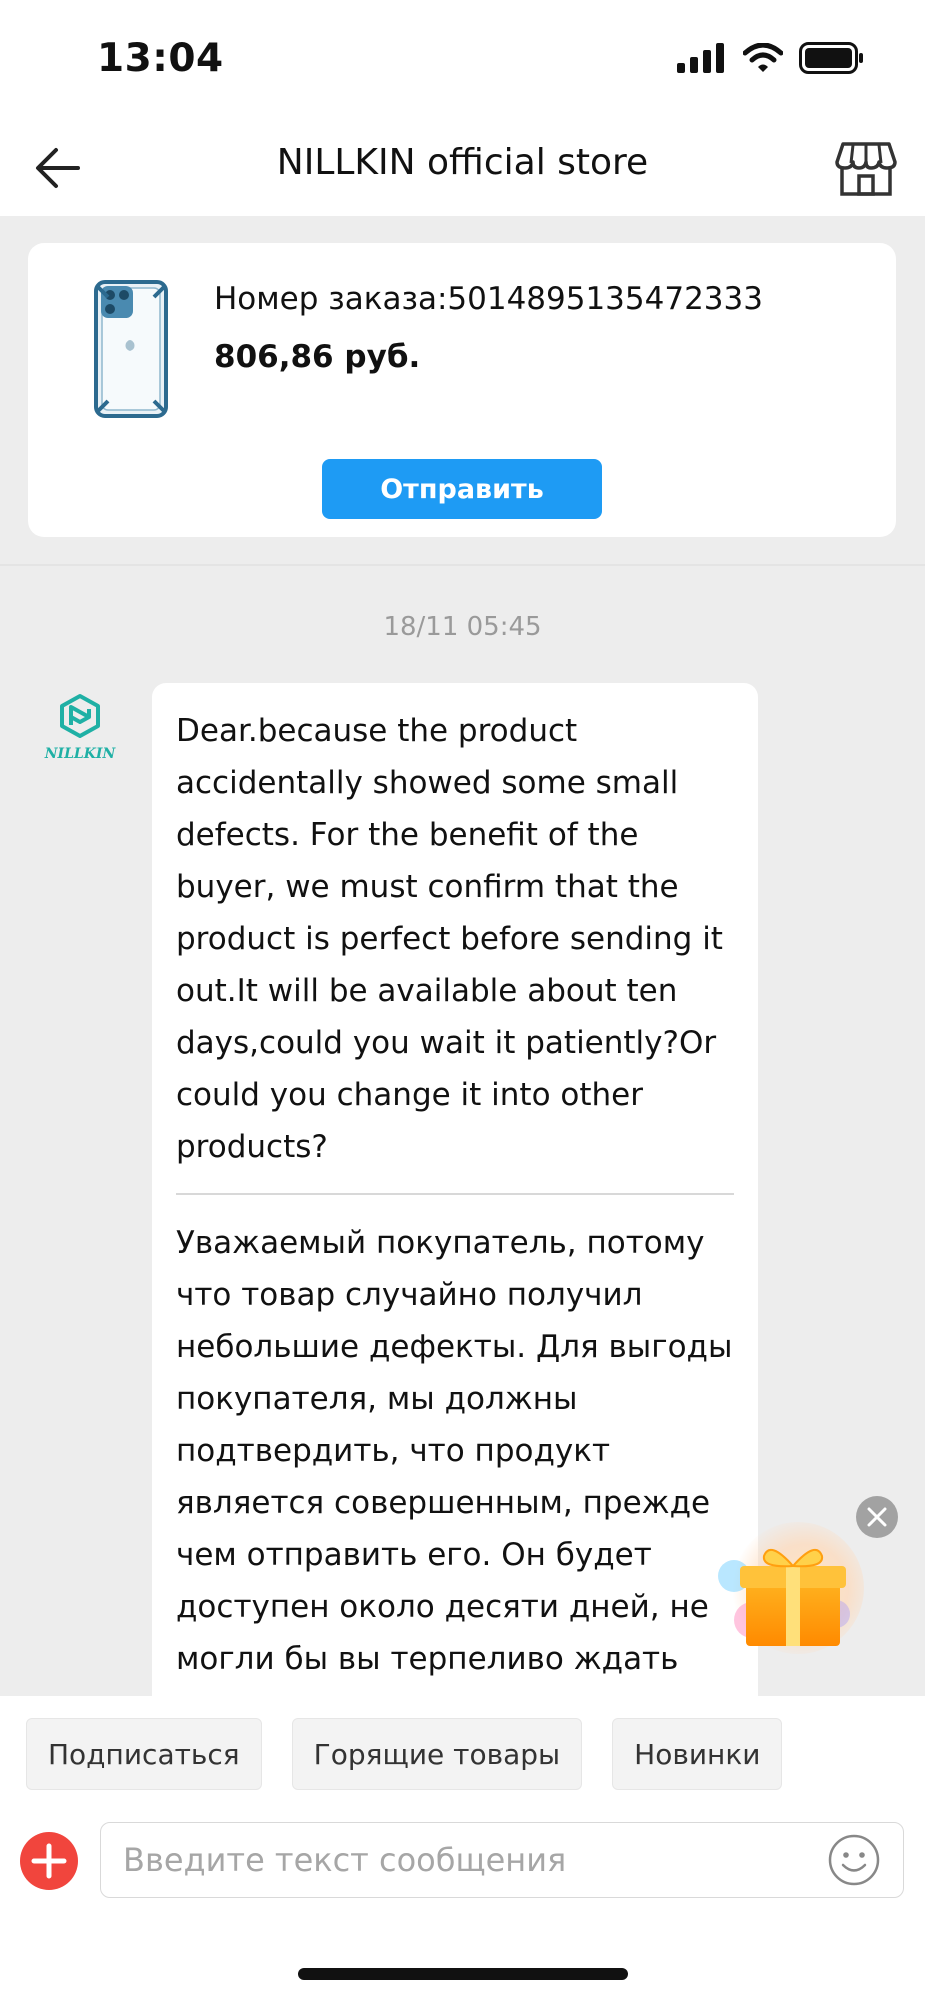 This screenshot has height=2000, width=925. I want to click on translation-divider, so click(455, 1194).